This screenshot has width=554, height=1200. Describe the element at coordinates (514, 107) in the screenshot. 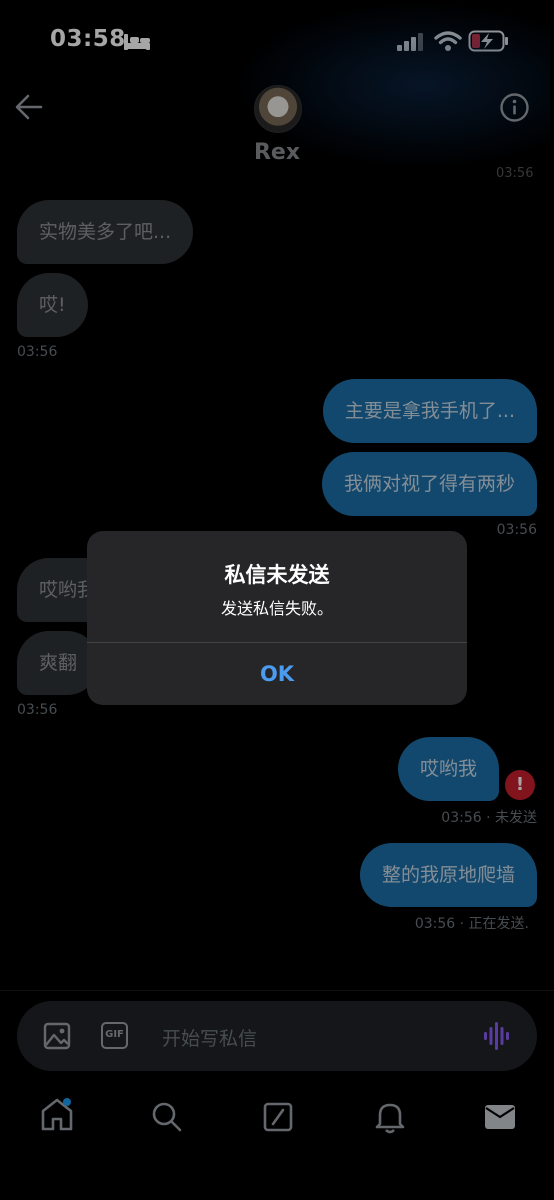

I see `info-icon` at that location.